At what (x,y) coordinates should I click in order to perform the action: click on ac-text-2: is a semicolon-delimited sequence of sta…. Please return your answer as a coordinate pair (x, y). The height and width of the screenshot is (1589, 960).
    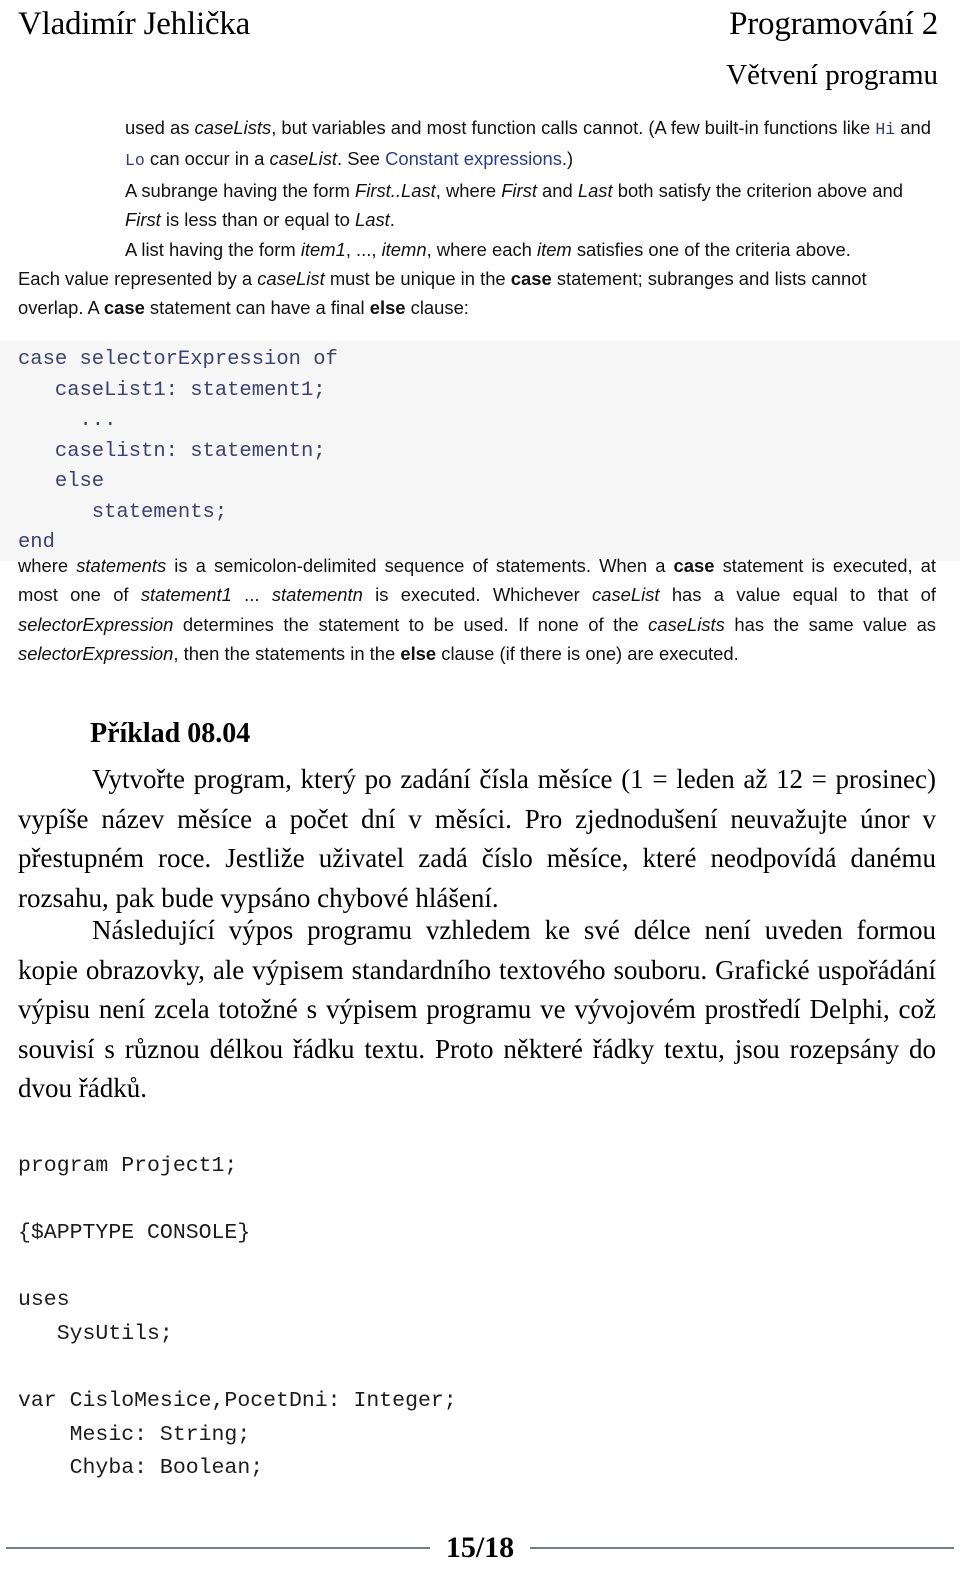
    Looking at the image, I should click on (420, 565).